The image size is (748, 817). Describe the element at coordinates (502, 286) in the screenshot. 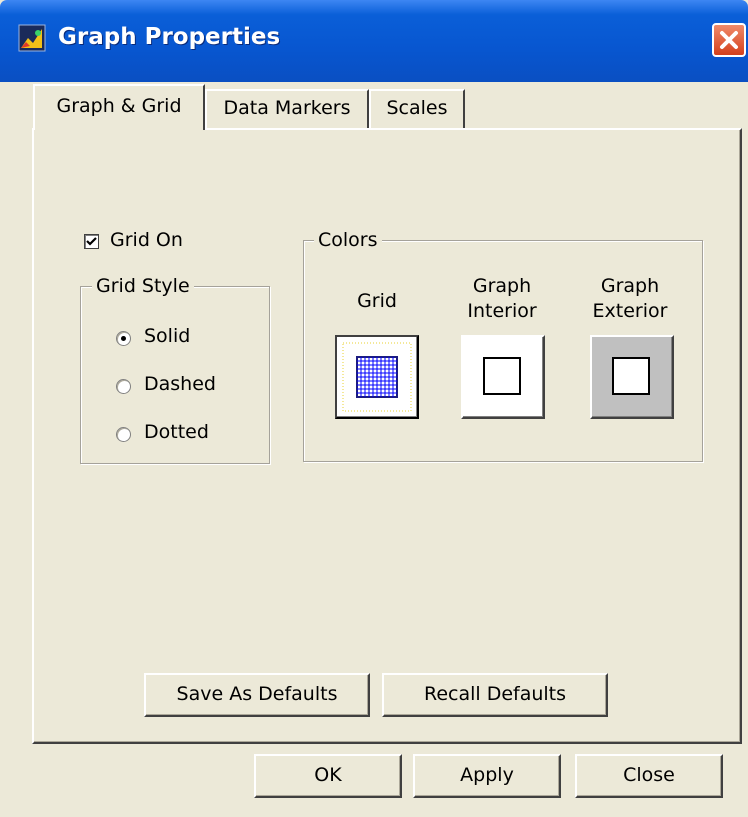

I see `graph-interior-label-line1: Graph` at that location.